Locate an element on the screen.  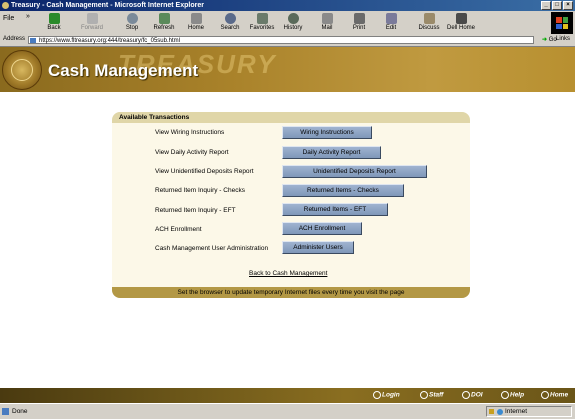
print-button: Print is located at coordinates (359, 23).